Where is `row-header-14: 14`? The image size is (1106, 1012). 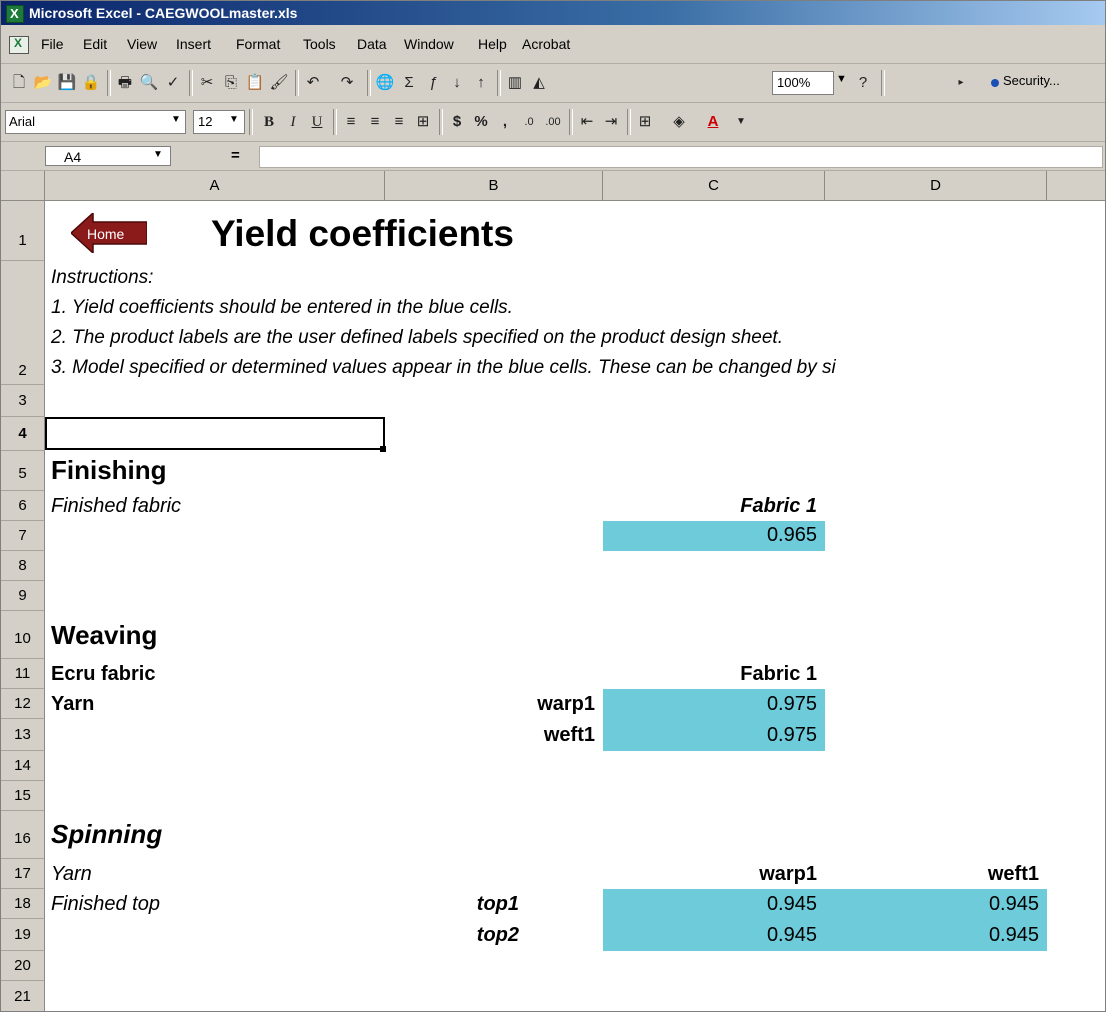
row-header-14: 14 is located at coordinates (23, 766).